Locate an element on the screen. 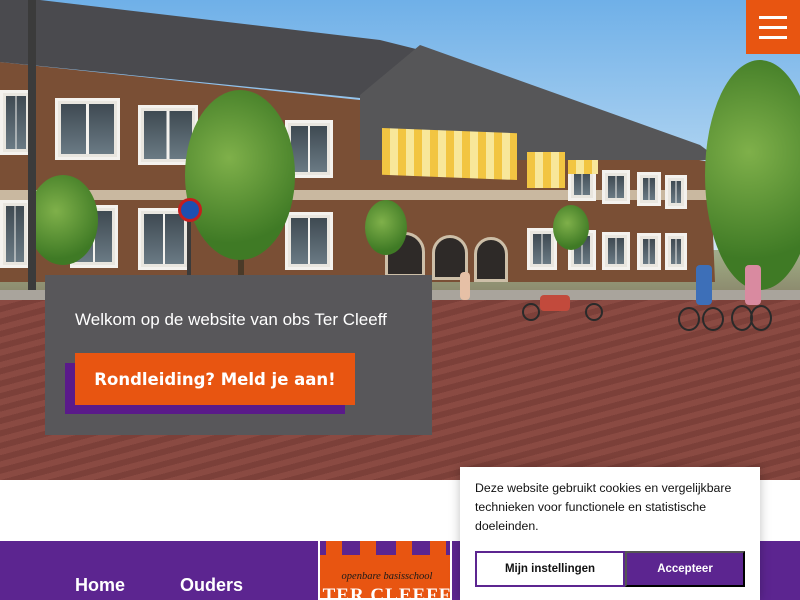 This screenshot has height=600, width=800. pedestrian is located at coordinates (465, 286).